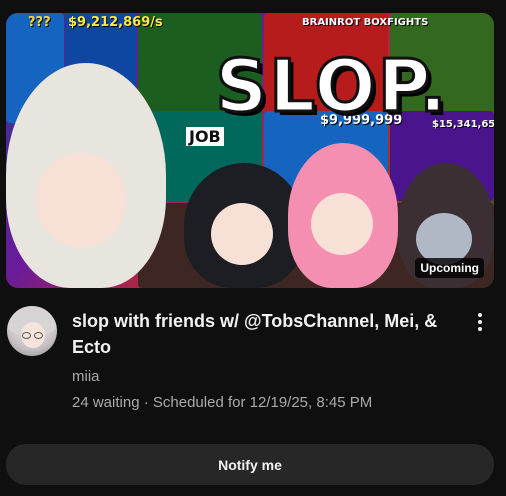 The width and height of the screenshot is (506, 496). What do you see at coordinates (205, 136) in the screenshot?
I see `thumbnail-tile-label: JOB` at bounding box center [205, 136].